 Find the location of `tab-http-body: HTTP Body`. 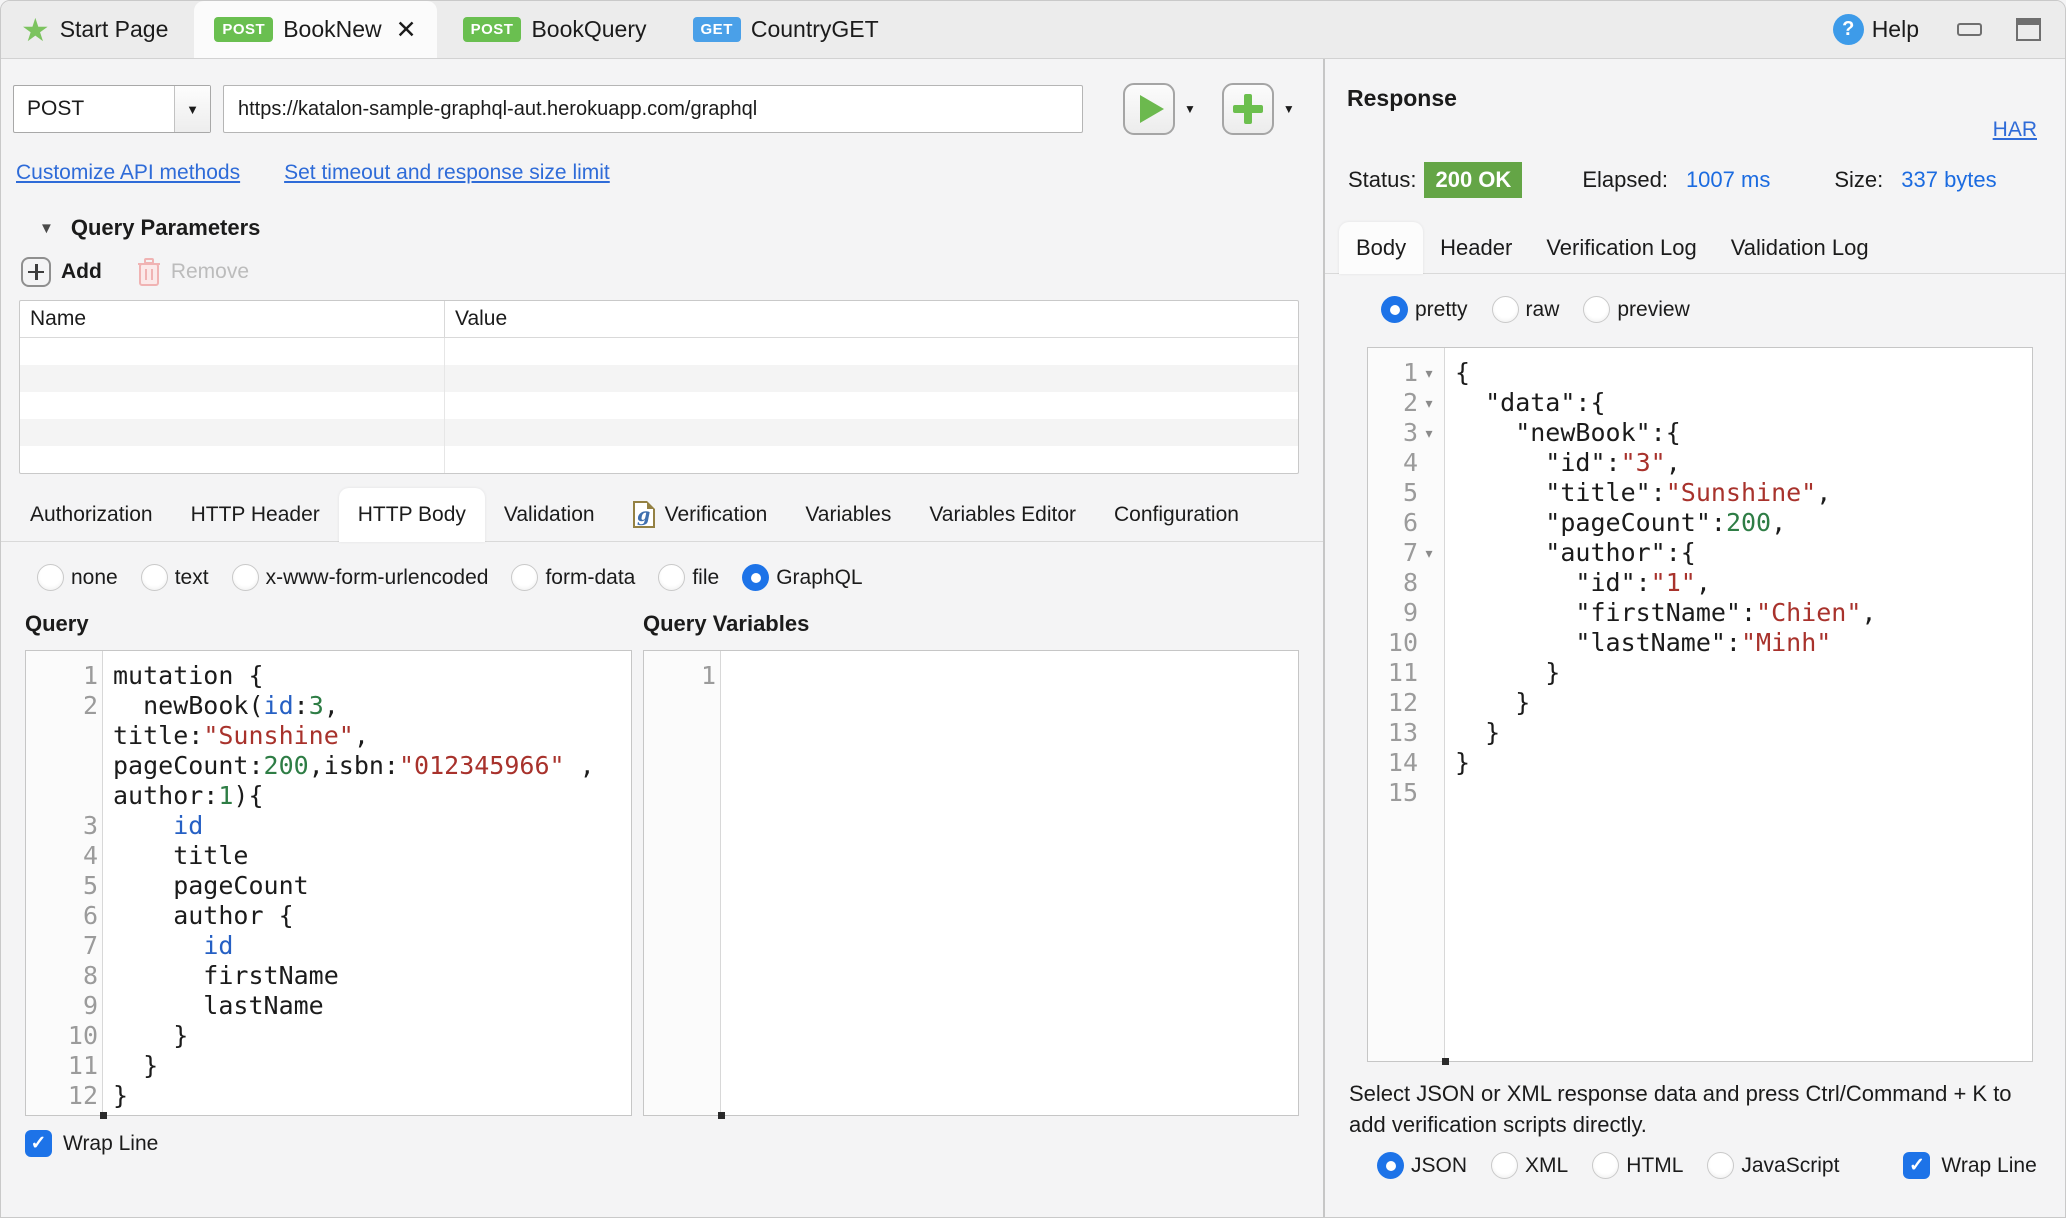

tab-http-body: HTTP Body is located at coordinates (411, 514).